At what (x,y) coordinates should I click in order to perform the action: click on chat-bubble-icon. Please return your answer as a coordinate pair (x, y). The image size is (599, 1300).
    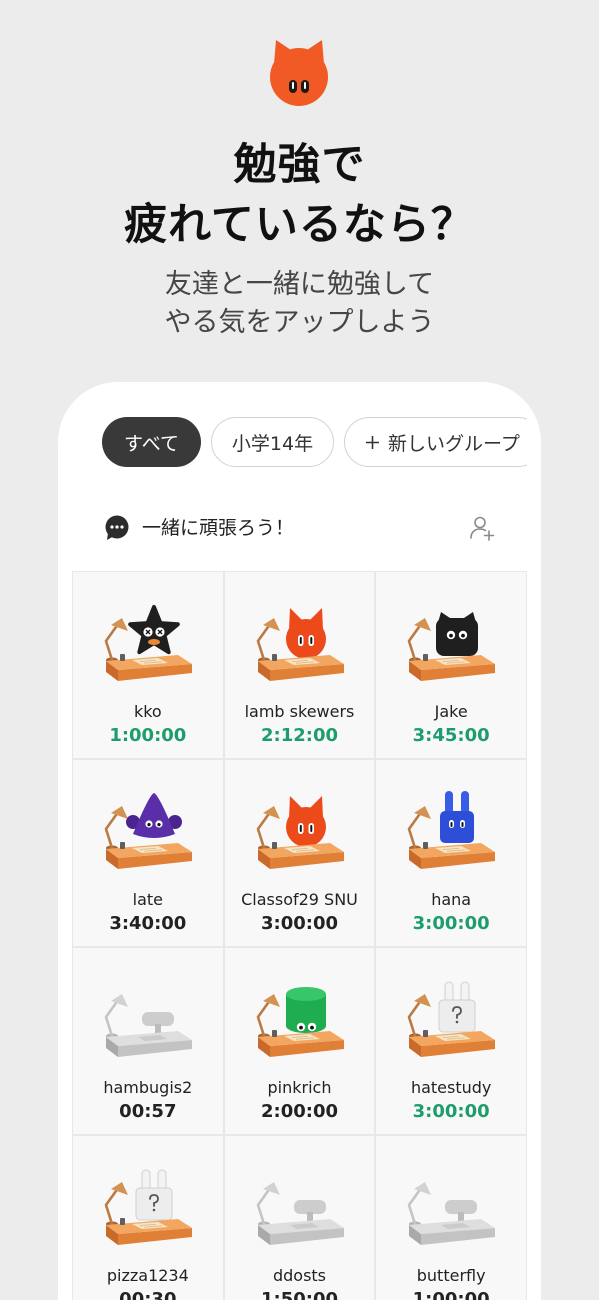
    Looking at the image, I should click on (117, 527).